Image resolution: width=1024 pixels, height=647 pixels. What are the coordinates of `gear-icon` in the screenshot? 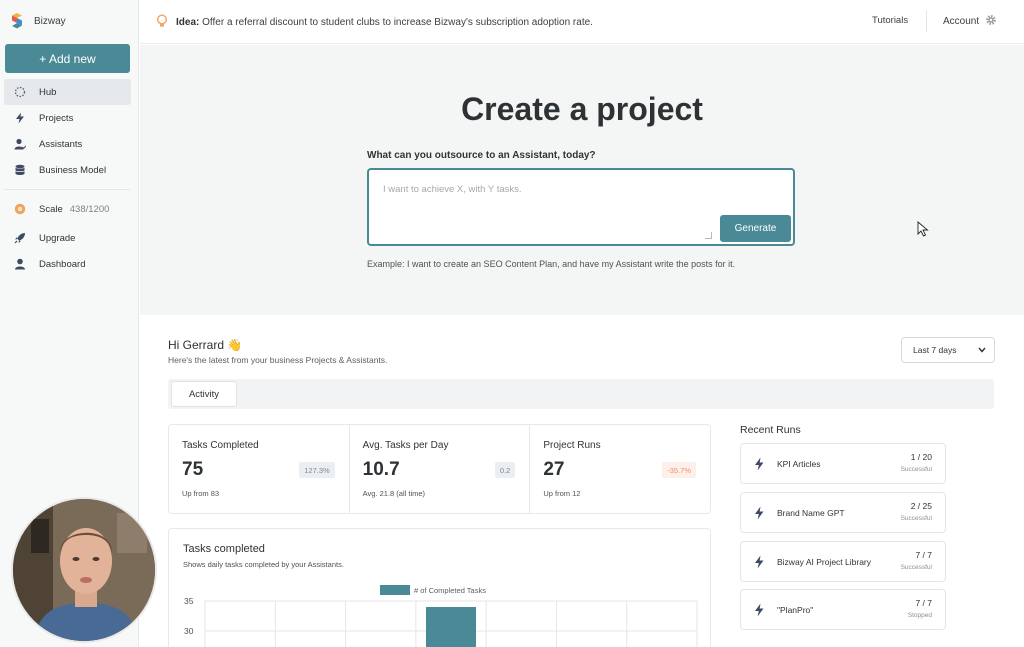 It's located at (991, 21).